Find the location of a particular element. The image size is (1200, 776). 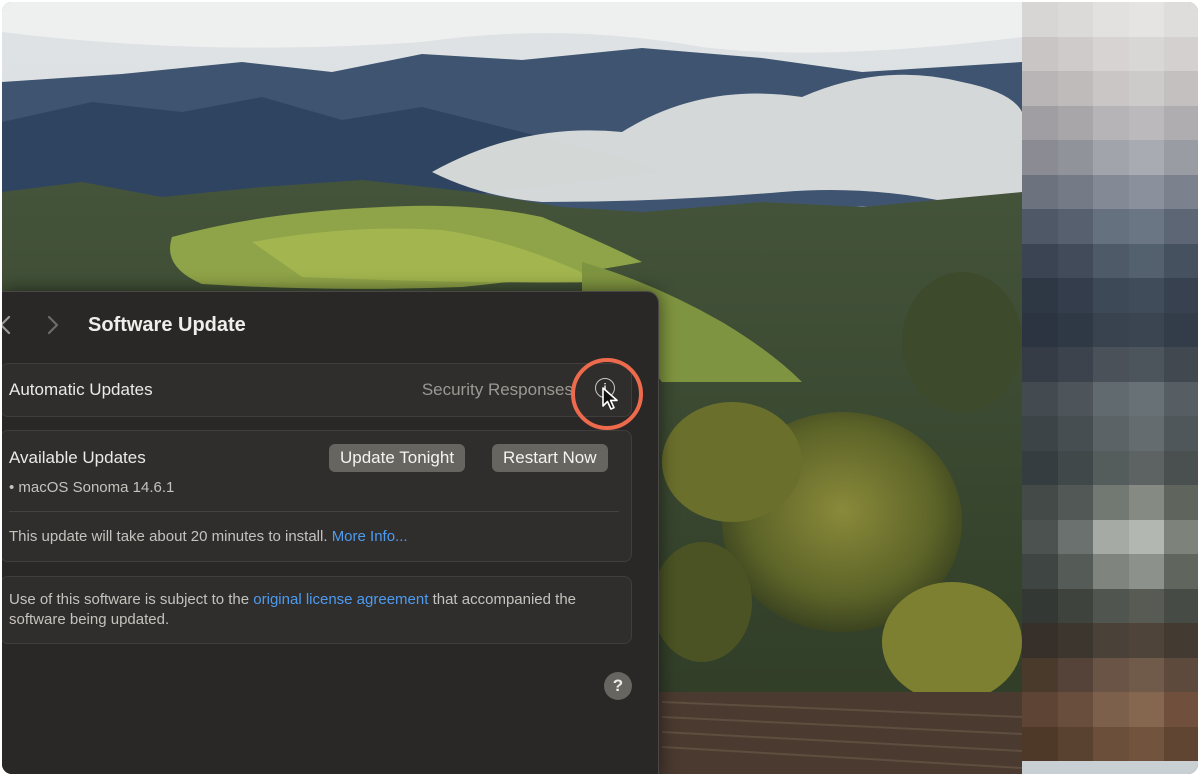

back-button is located at coordinates (7, 325).